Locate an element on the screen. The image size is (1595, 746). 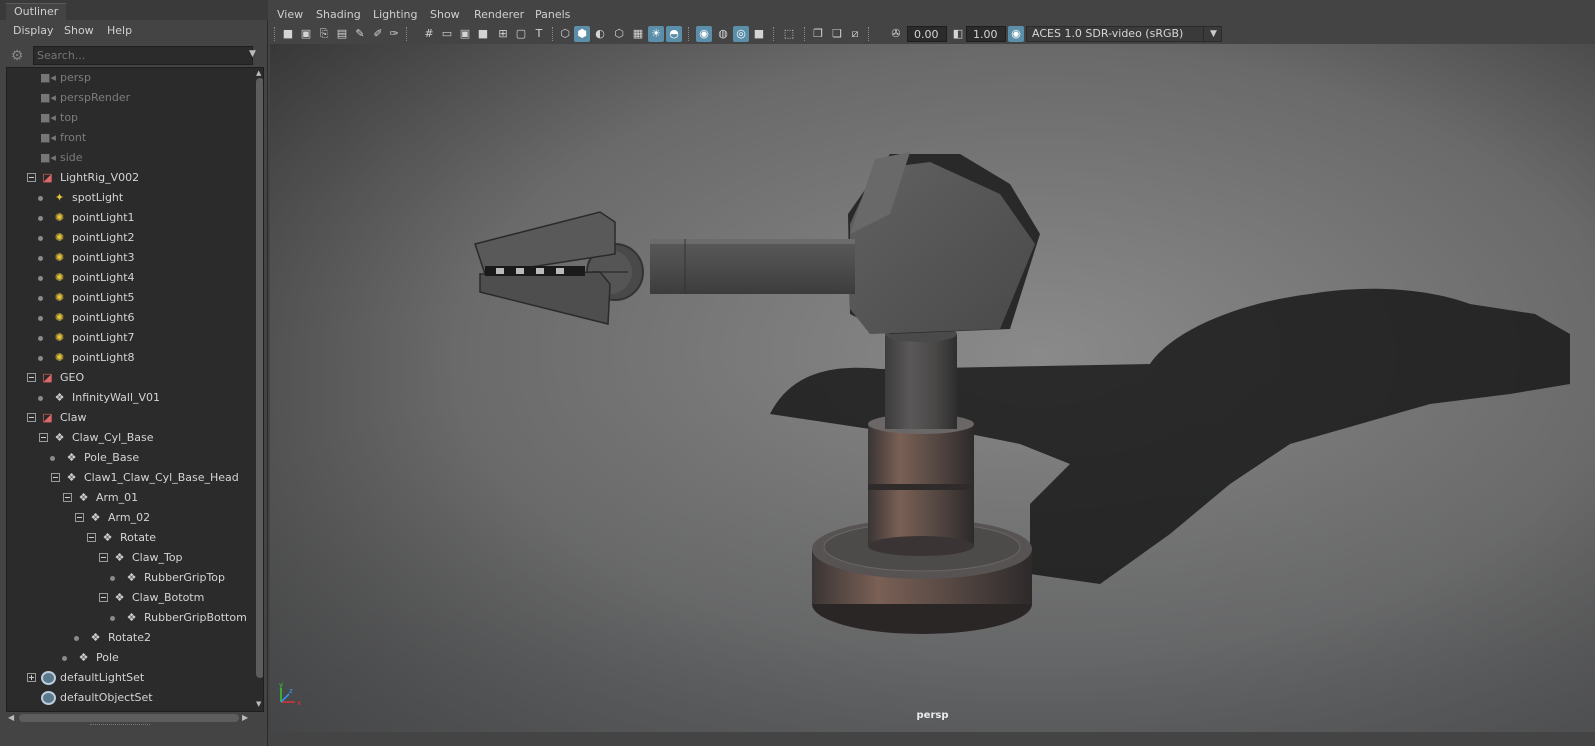
gamma-icon: ◧ is located at coordinates (958, 34).